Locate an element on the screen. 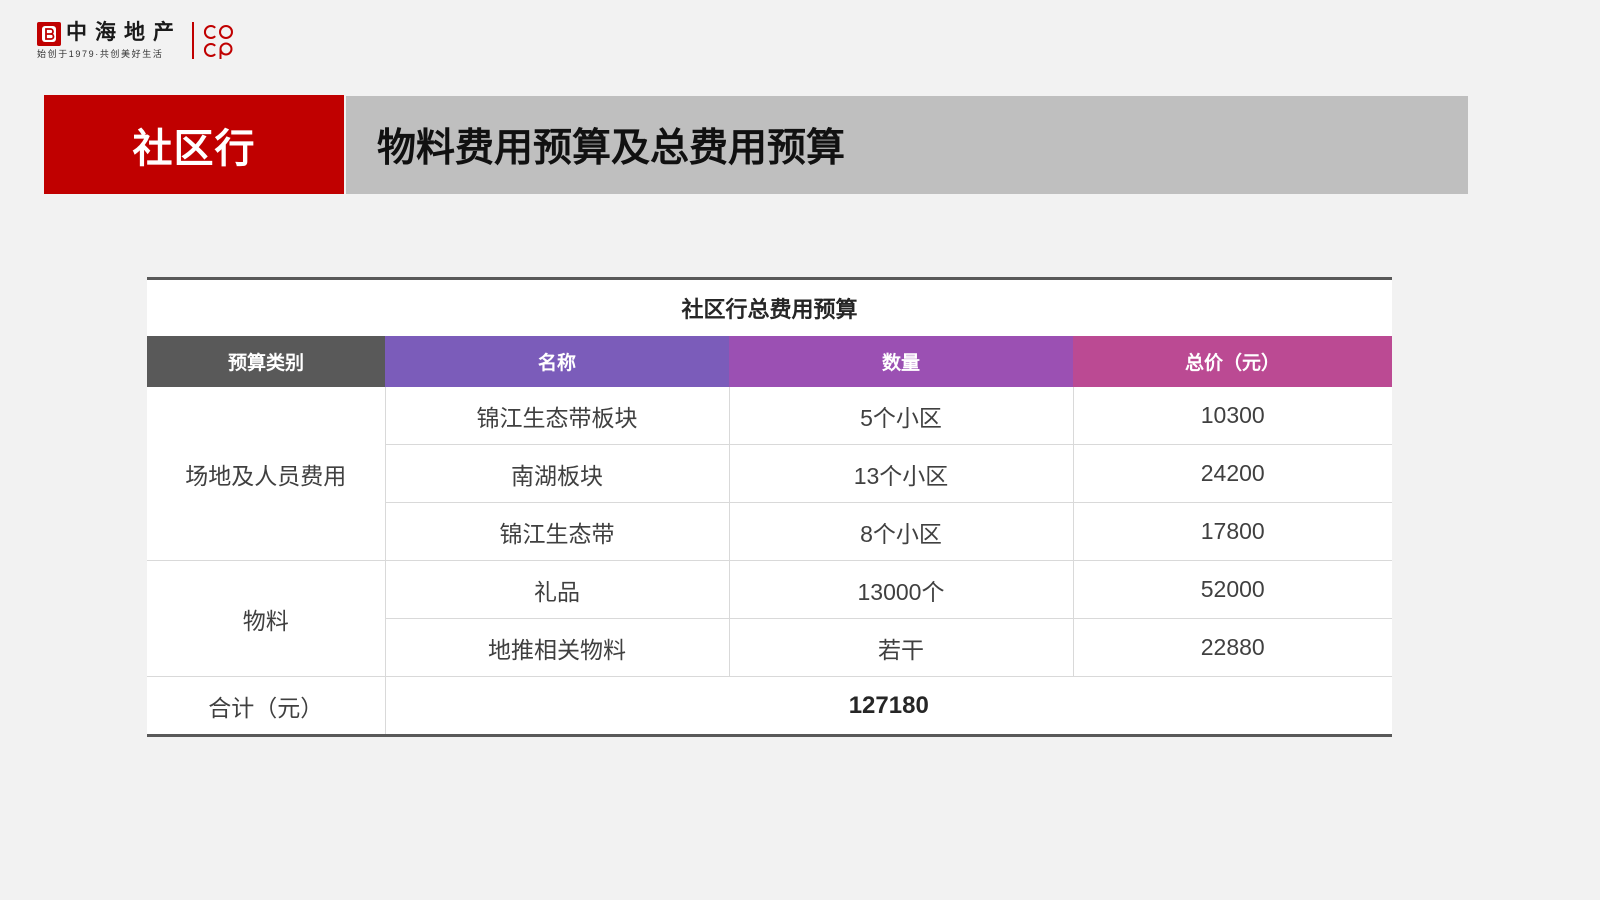 The image size is (1600, 900). total-cell: 17800 is located at coordinates (1232, 531).